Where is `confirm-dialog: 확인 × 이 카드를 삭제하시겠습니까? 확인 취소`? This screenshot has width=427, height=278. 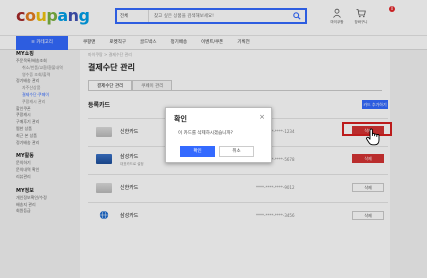
confirm-dialog: 확인 × 이 카드를 삭제하시겠습니까? 확인 취소 is located at coordinates (218, 135).